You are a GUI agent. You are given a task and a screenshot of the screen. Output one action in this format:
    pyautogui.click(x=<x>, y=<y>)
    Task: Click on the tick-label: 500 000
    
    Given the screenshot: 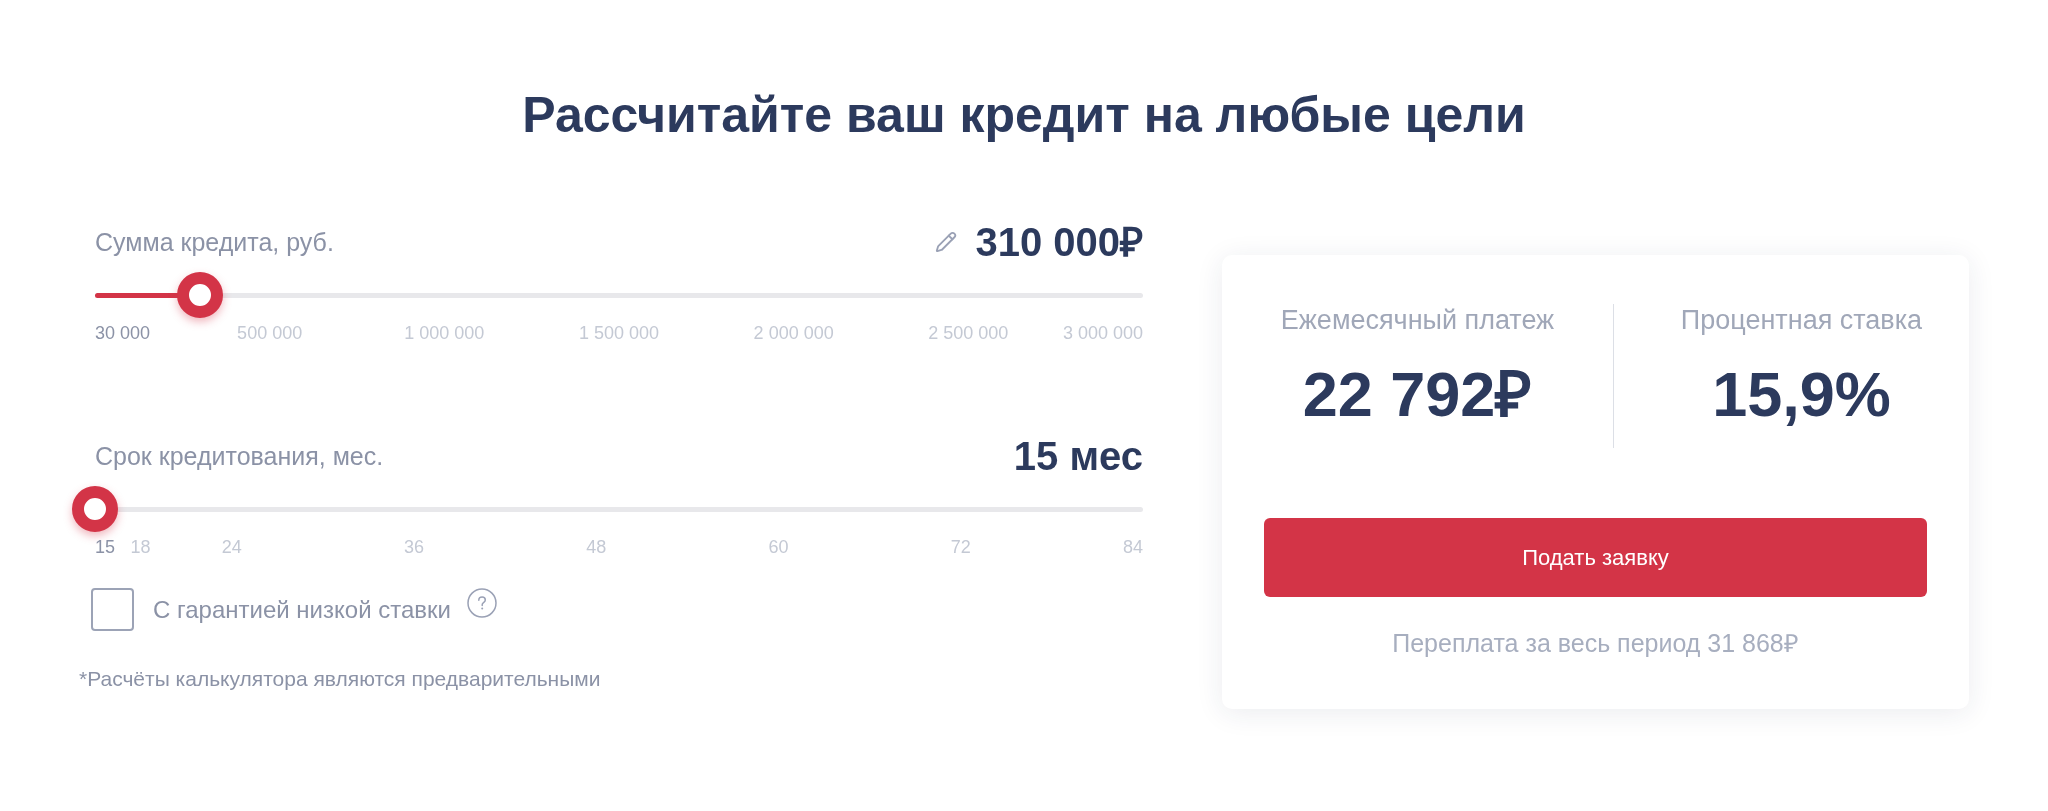 What is the action you would take?
    pyautogui.click(x=270, y=333)
    